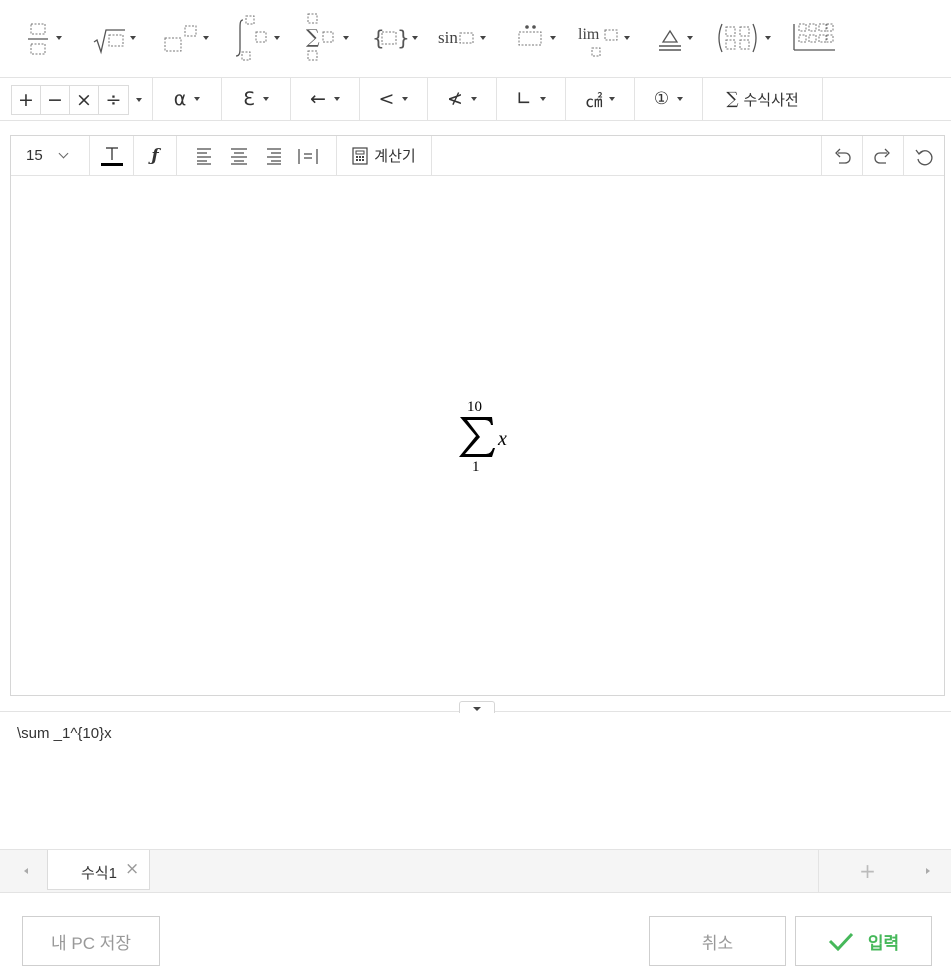 This screenshot has width=951, height=980. I want to click on latex-source-editor: \sum _1^{10}x, so click(475, 780).